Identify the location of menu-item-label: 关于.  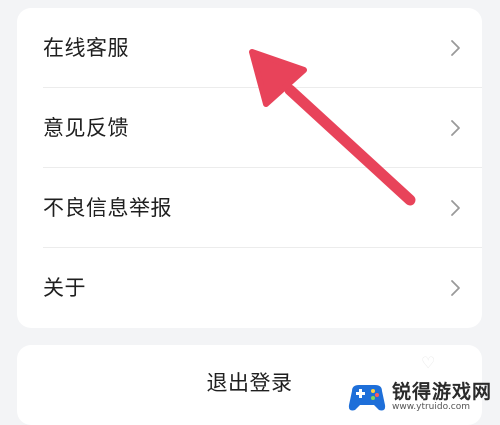
(64, 288).